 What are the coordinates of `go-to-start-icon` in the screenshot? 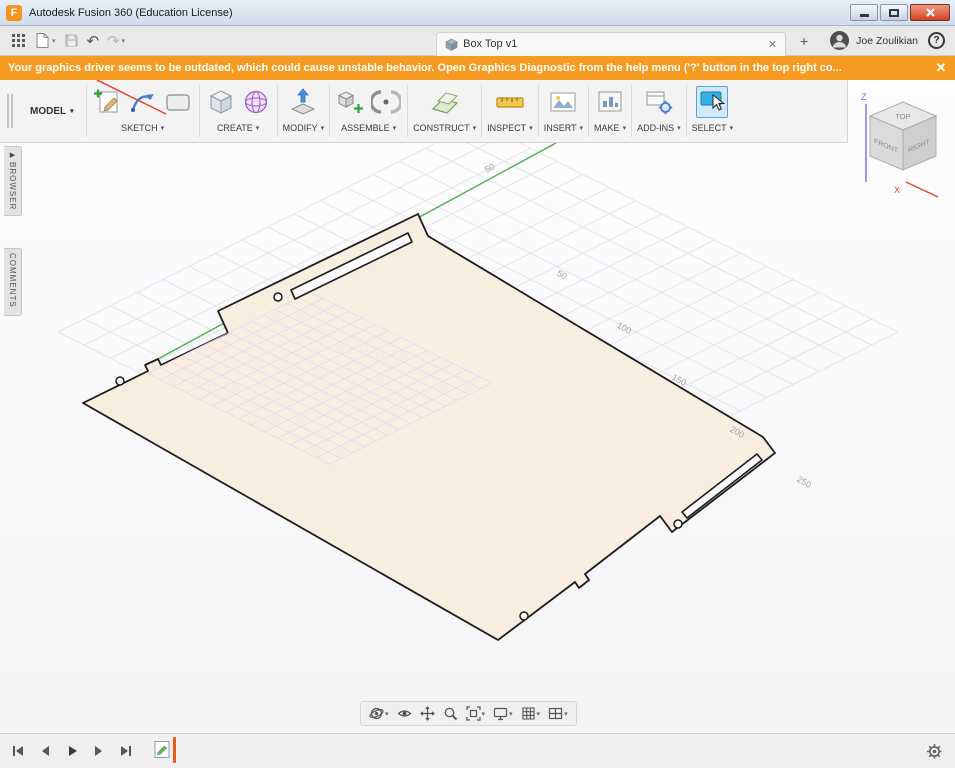 It's located at (18, 751).